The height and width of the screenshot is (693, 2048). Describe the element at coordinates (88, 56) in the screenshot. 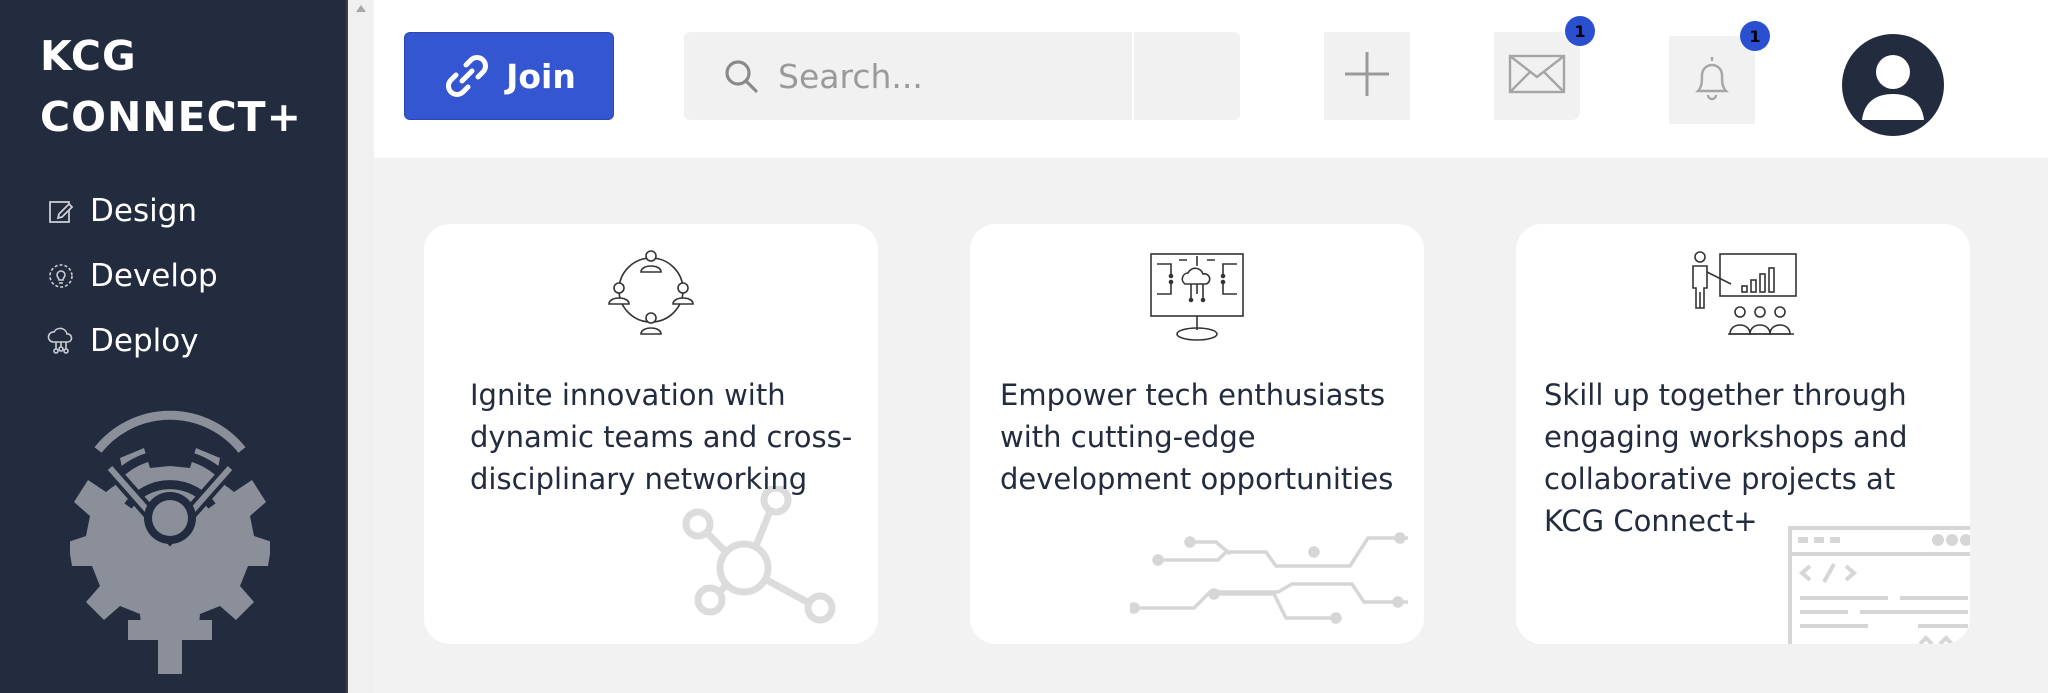

I see `brand-line-1: KCG` at that location.